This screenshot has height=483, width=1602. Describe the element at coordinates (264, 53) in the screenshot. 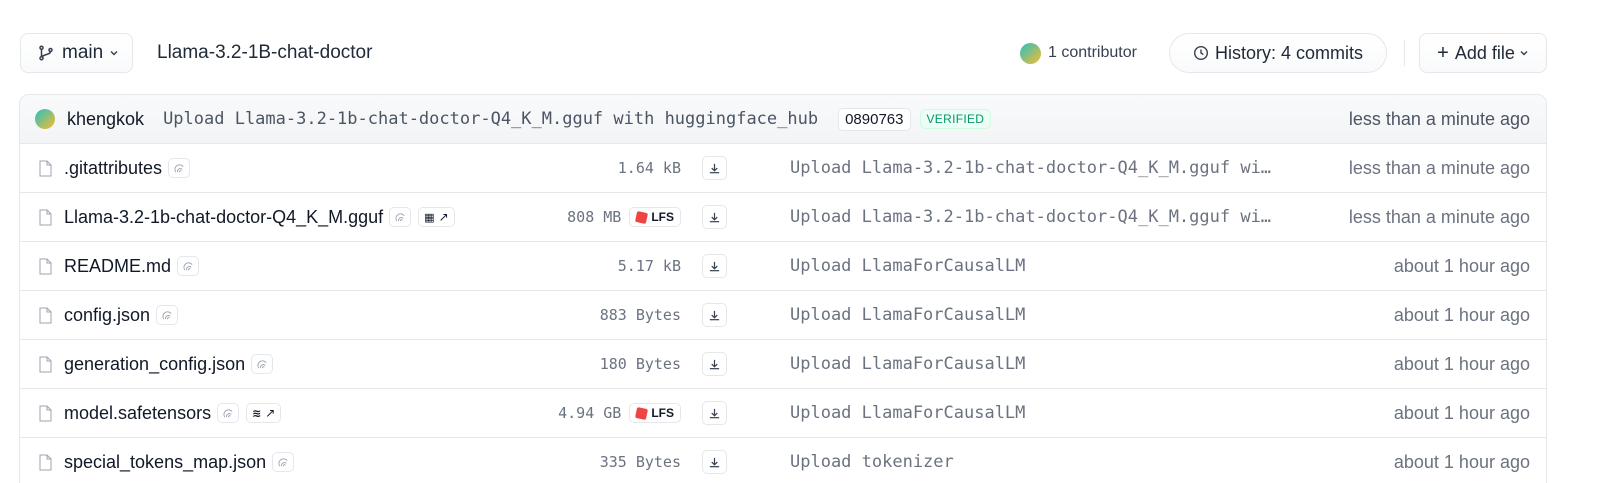

I see `repo-name: Llama-3.2-1B-chat-doctor` at that location.